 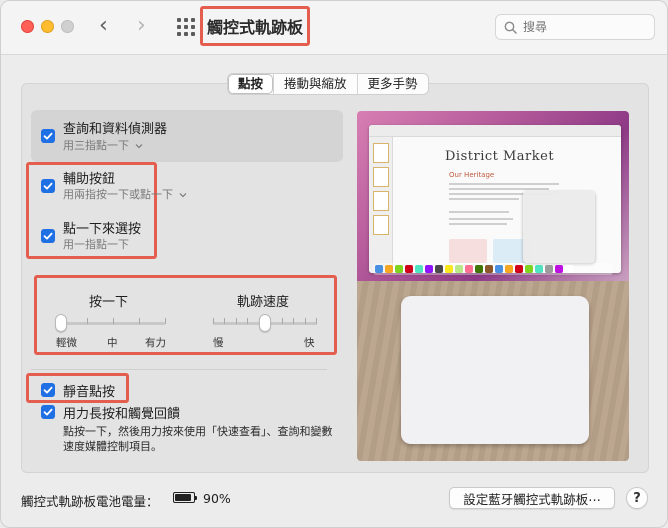 I want to click on force-click-label: 用力長按和觸覺回饋, so click(x=122, y=414).